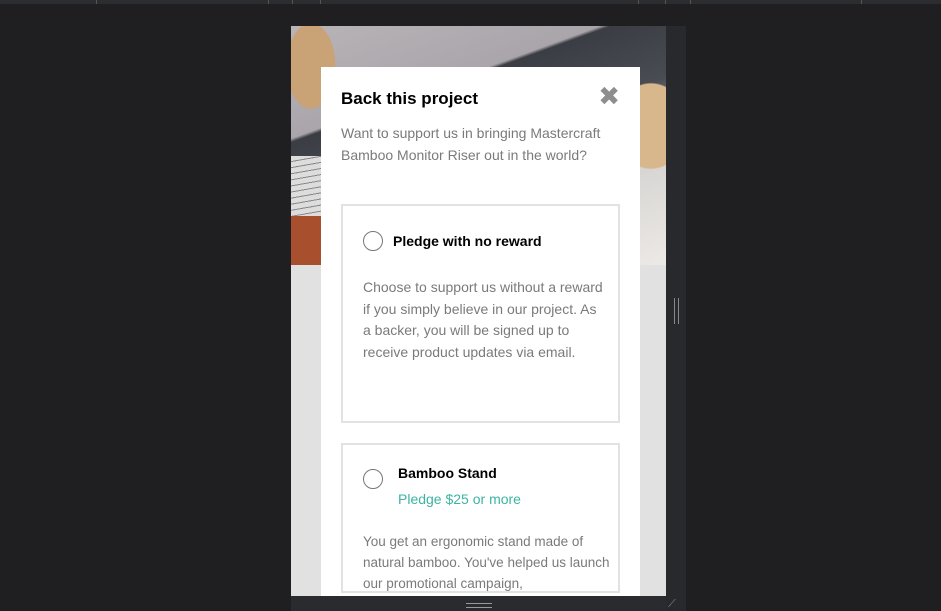 The height and width of the screenshot is (611, 941). What do you see at coordinates (470, 2) in the screenshot?
I see `top-toolbar` at bounding box center [470, 2].